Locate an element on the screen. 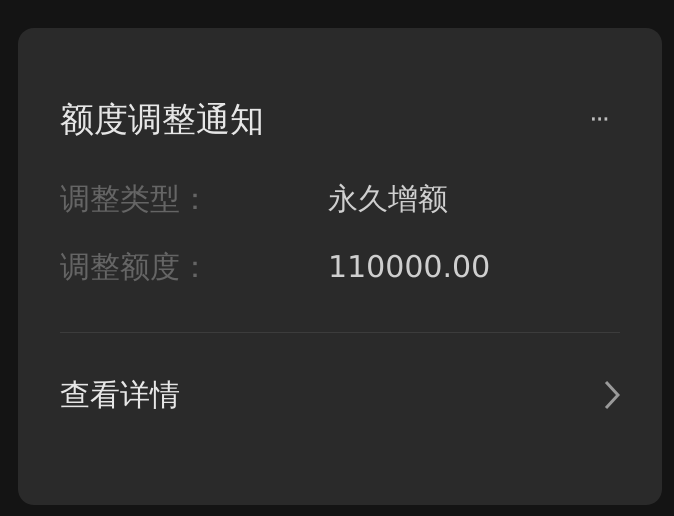  field-label: 调整类型： is located at coordinates (135, 199).